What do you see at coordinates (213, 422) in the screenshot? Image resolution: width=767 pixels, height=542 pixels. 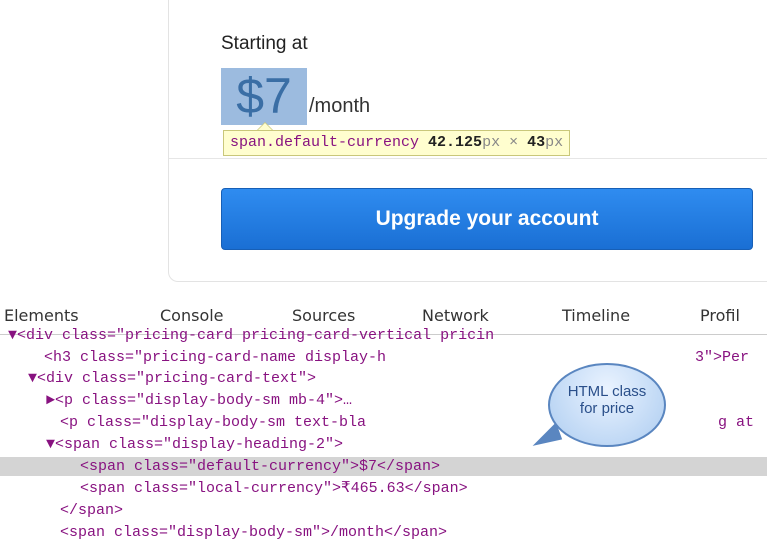 I see `dom-line-p-text-black: <p class="display-body-sm text-bla` at bounding box center [213, 422].